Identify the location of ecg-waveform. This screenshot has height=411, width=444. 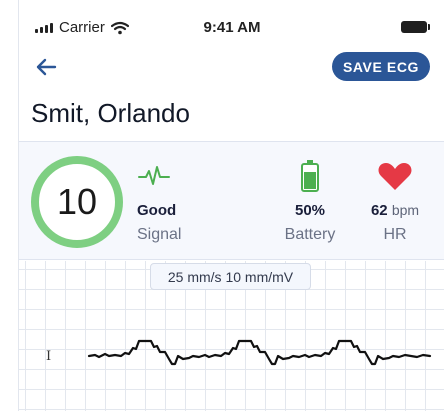
(259, 352).